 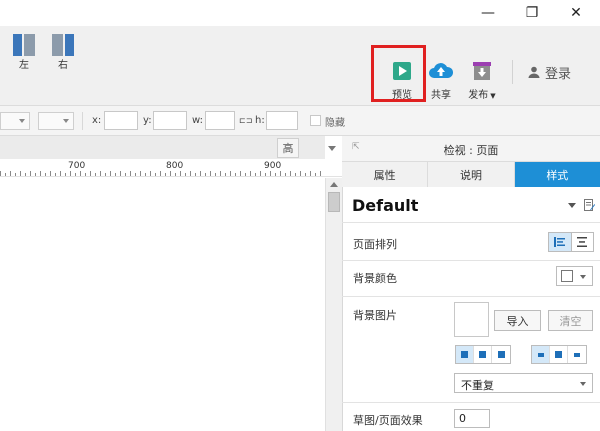 I want to click on publish-icon, so click(x=482, y=71).